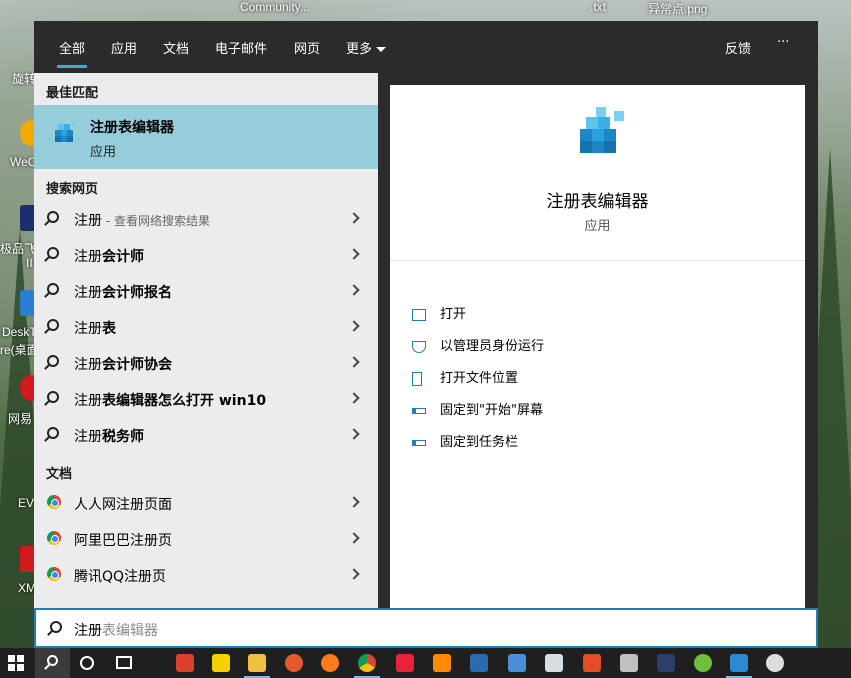 This screenshot has width=851, height=678. What do you see at coordinates (206, 575) in the screenshot?
I see `document-item: 腾讯QQ注册页` at bounding box center [206, 575].